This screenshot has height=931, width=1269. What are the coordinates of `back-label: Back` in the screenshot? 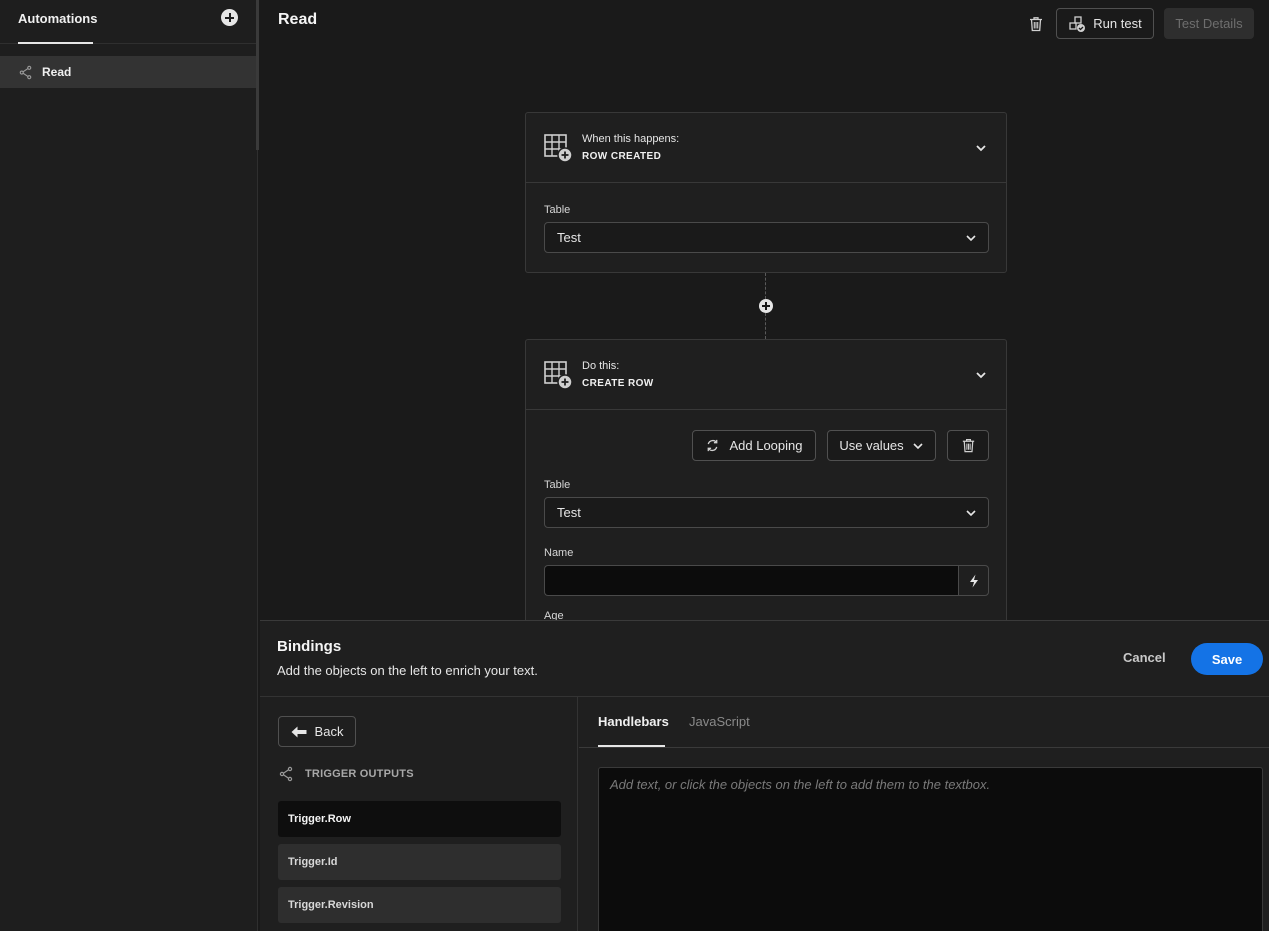 It's located at (329, 731).